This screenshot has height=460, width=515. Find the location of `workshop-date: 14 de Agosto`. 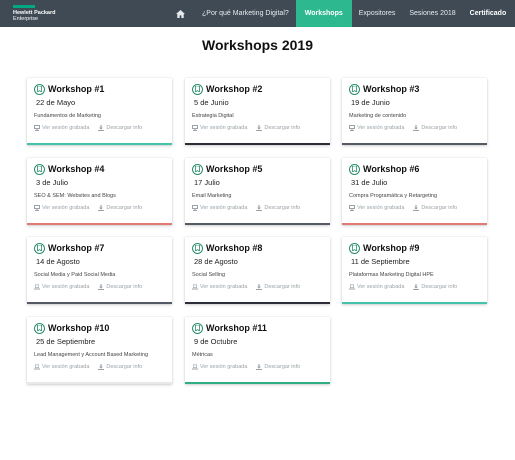

workshop-date: 14 de Agosto is located at coordinates (58, 261).